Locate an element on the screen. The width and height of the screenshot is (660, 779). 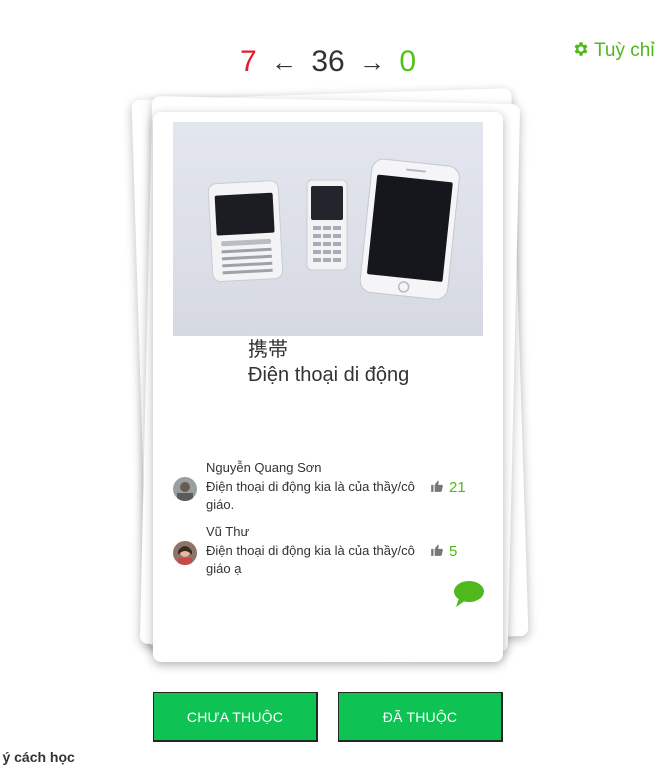
learned-button: ĐÃ THUỘC is located at coordinates (420, 717).